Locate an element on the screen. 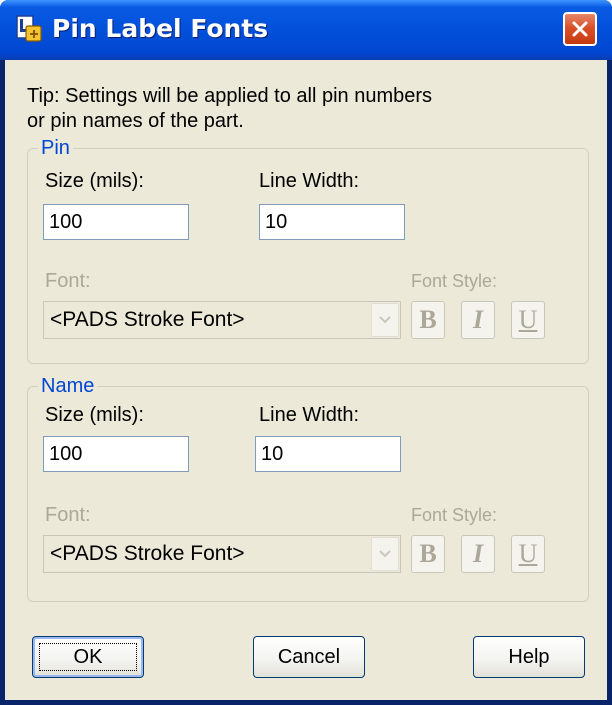 This screenshot has width=612, height=705. help-button: Help is located at coordinates (529, 657).